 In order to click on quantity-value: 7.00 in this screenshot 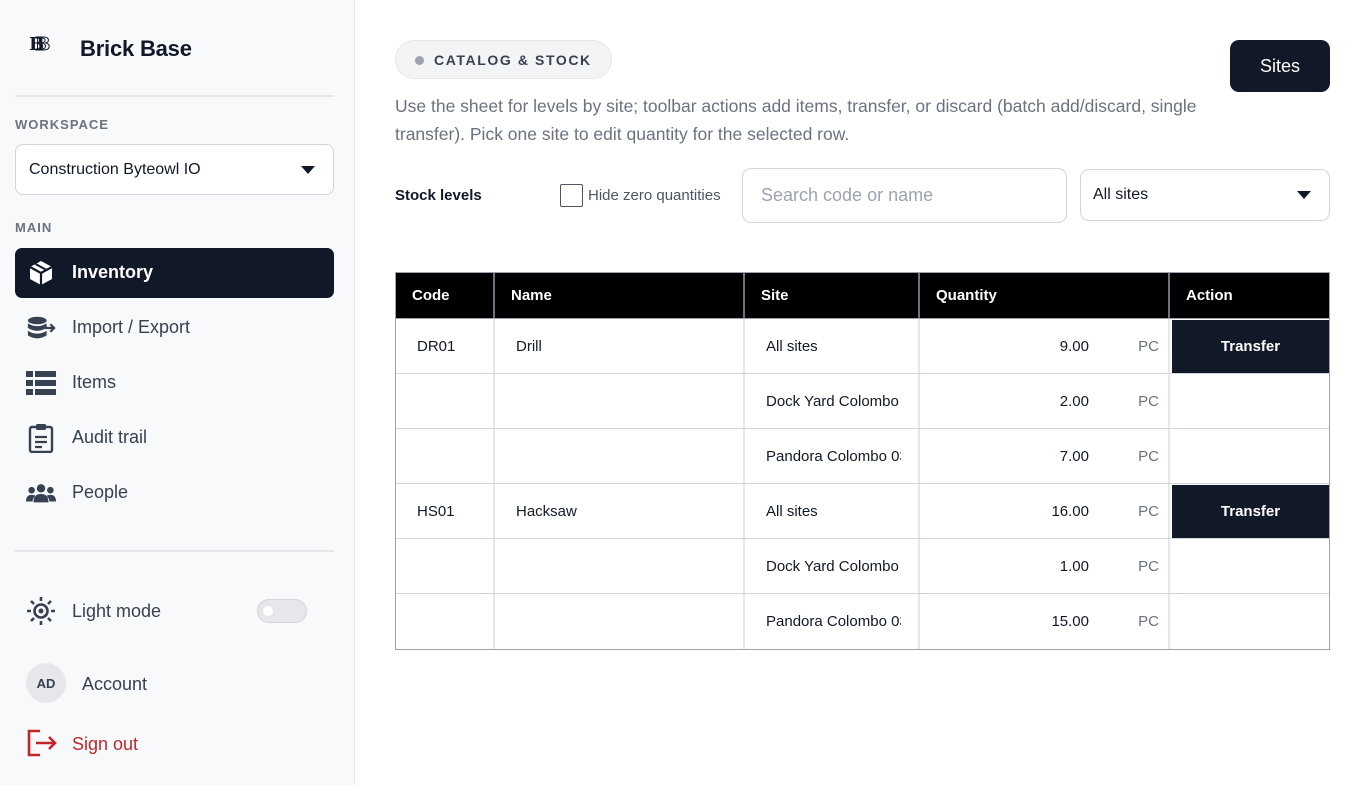, I will do `click(1074, 456)`.